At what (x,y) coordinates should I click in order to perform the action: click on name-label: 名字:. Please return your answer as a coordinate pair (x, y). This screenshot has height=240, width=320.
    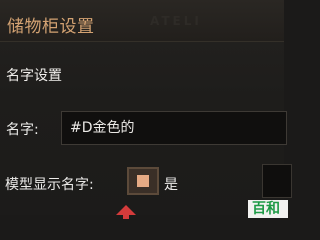
    Looking at the image, I should click on (22, 130).